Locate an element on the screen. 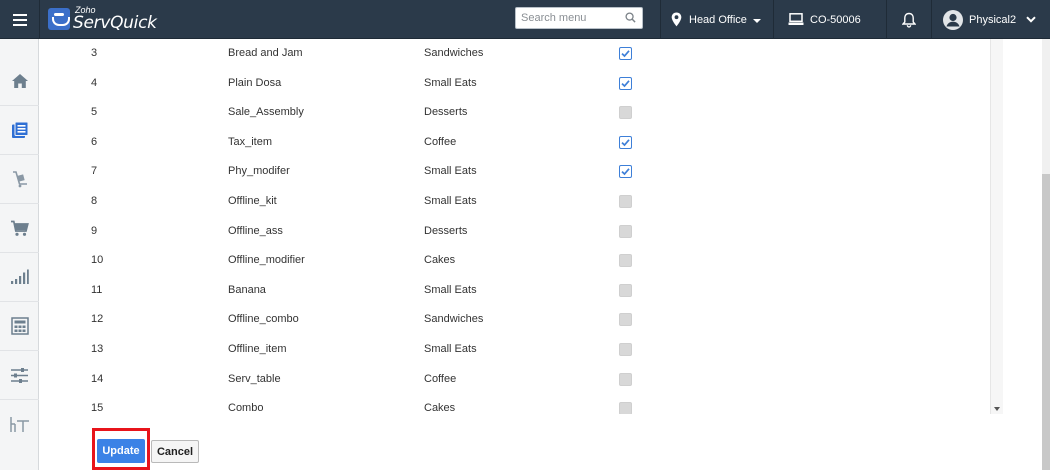 This screenshot has height=470, width=1050. sidebar-item-catalog is located at coordinates (19, 130).